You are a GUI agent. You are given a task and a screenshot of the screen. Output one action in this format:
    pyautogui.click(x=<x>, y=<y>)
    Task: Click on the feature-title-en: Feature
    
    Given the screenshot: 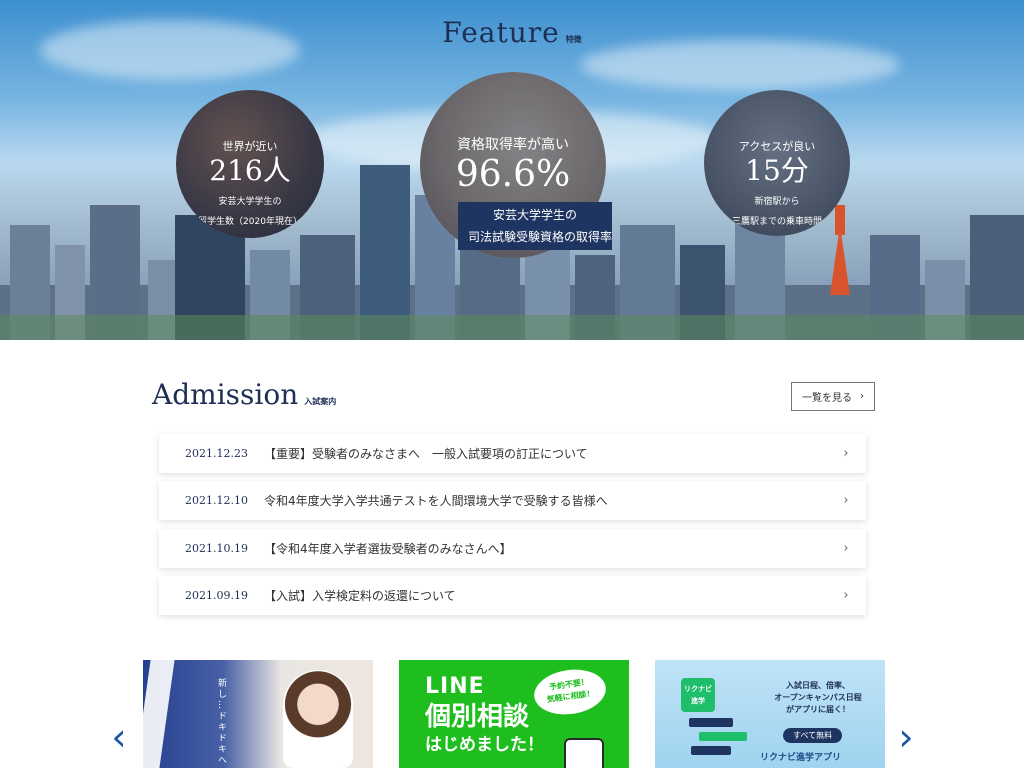 What is the action you would take?
    pyautogui.click(x=501, y=32)
    